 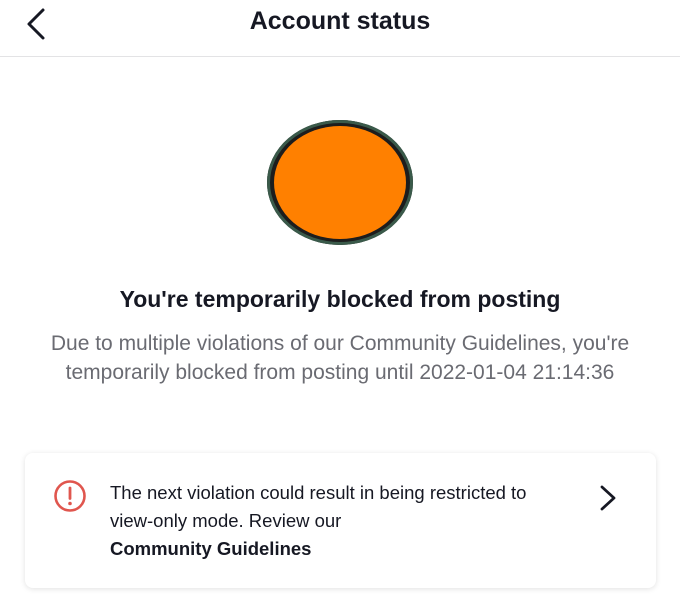 I want to click on avatar, so click(x=340, y=182).